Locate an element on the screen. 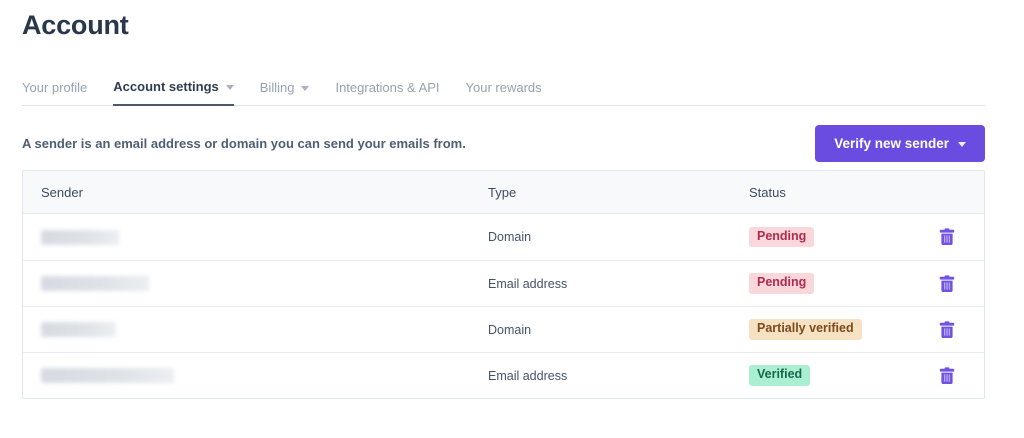  table-row: Domain Partially verified is located at coordinates (503, 329).